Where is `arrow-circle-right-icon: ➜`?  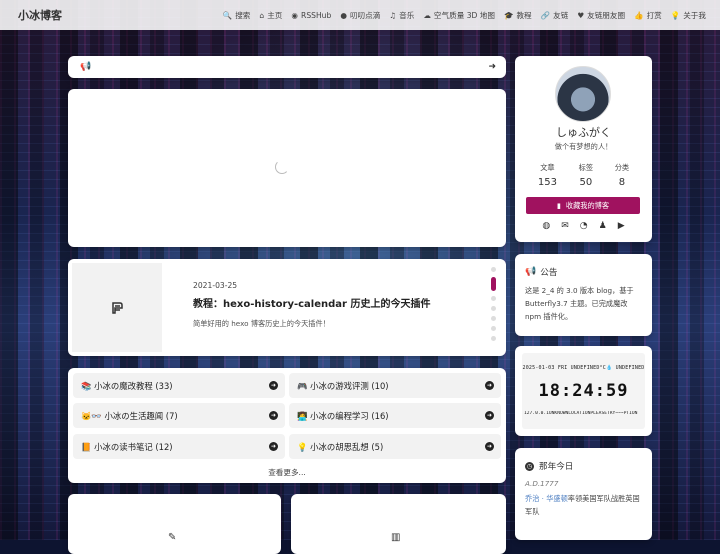
arrow-circle-right-icon: ➜ is located at coordinates (492, 67).